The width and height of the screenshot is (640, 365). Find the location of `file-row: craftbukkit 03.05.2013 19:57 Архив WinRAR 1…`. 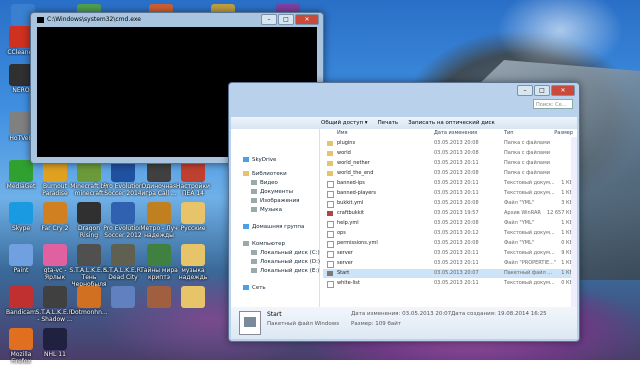

file-row: craftbukkit 03.05.2013 19:57 Архив WinRAR 1… is located at coordinates (450, 213).